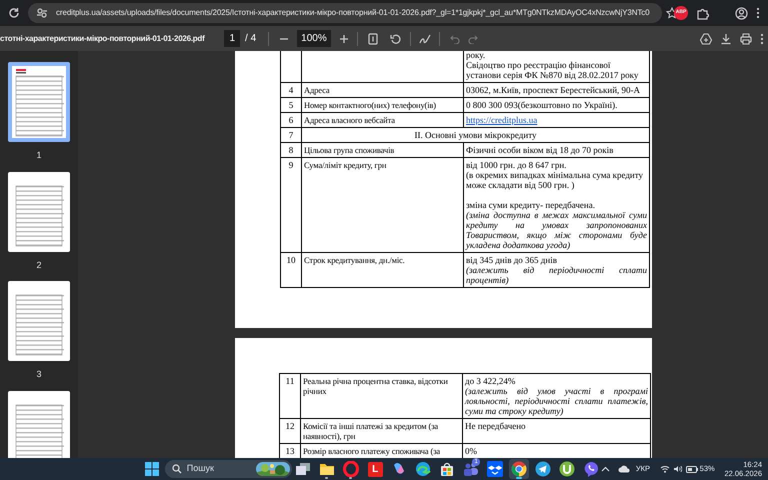 This screenshot has width=768, height=480. Describe the element at coordinates (677, 469) in the screenshot. I see `speaker-icon` at that location.